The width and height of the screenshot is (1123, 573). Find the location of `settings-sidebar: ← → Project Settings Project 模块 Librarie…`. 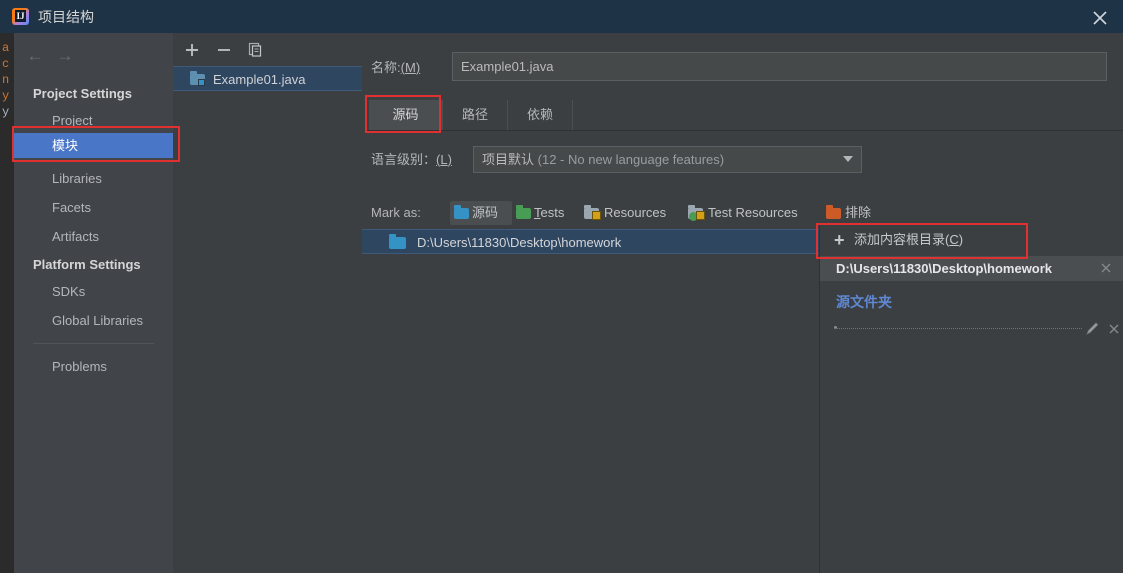

settings-sidebar: ← → Project Settings Project 模块 Librarie… is located at coordinates (94, 303).